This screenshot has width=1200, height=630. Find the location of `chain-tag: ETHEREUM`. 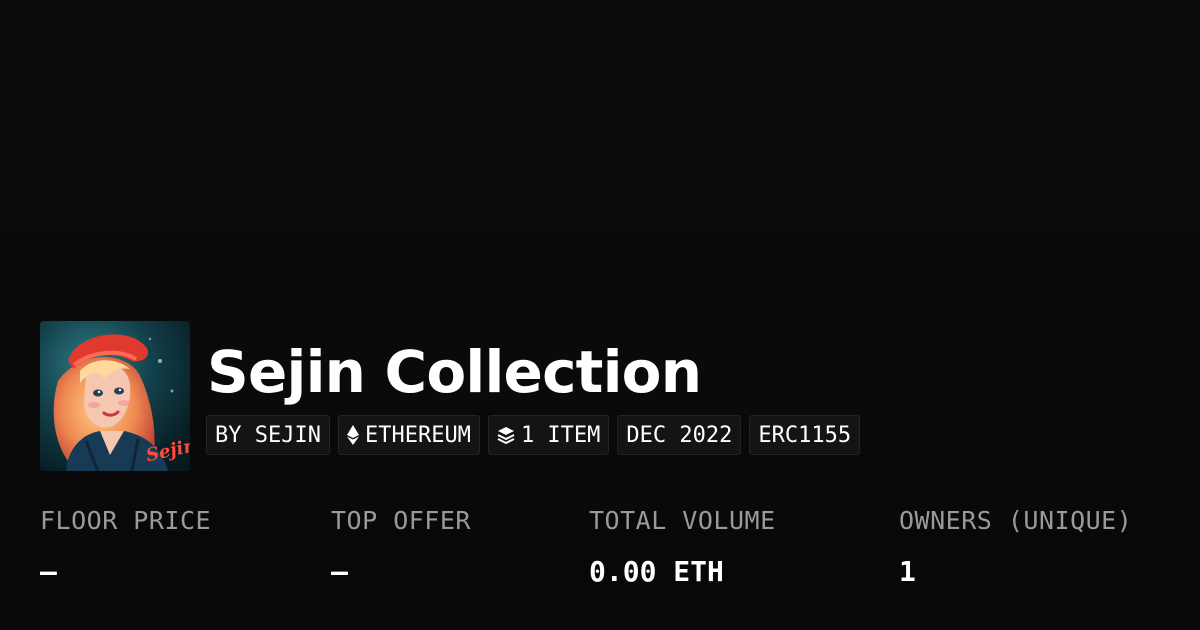

chain-tag: ETHEREUM is located at coordinates (408, 435).